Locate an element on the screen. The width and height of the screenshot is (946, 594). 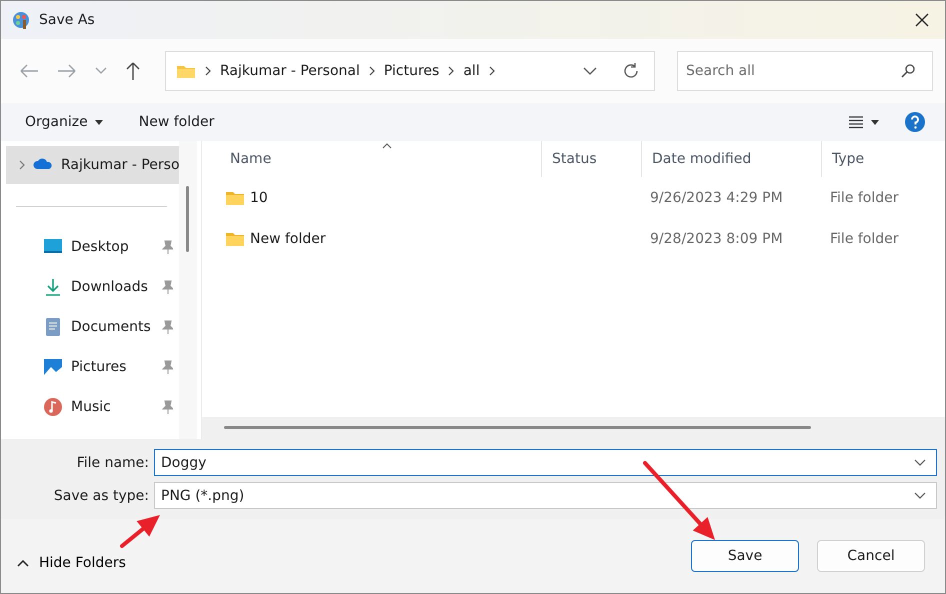
close-icon is located at coordinates (922, 20).